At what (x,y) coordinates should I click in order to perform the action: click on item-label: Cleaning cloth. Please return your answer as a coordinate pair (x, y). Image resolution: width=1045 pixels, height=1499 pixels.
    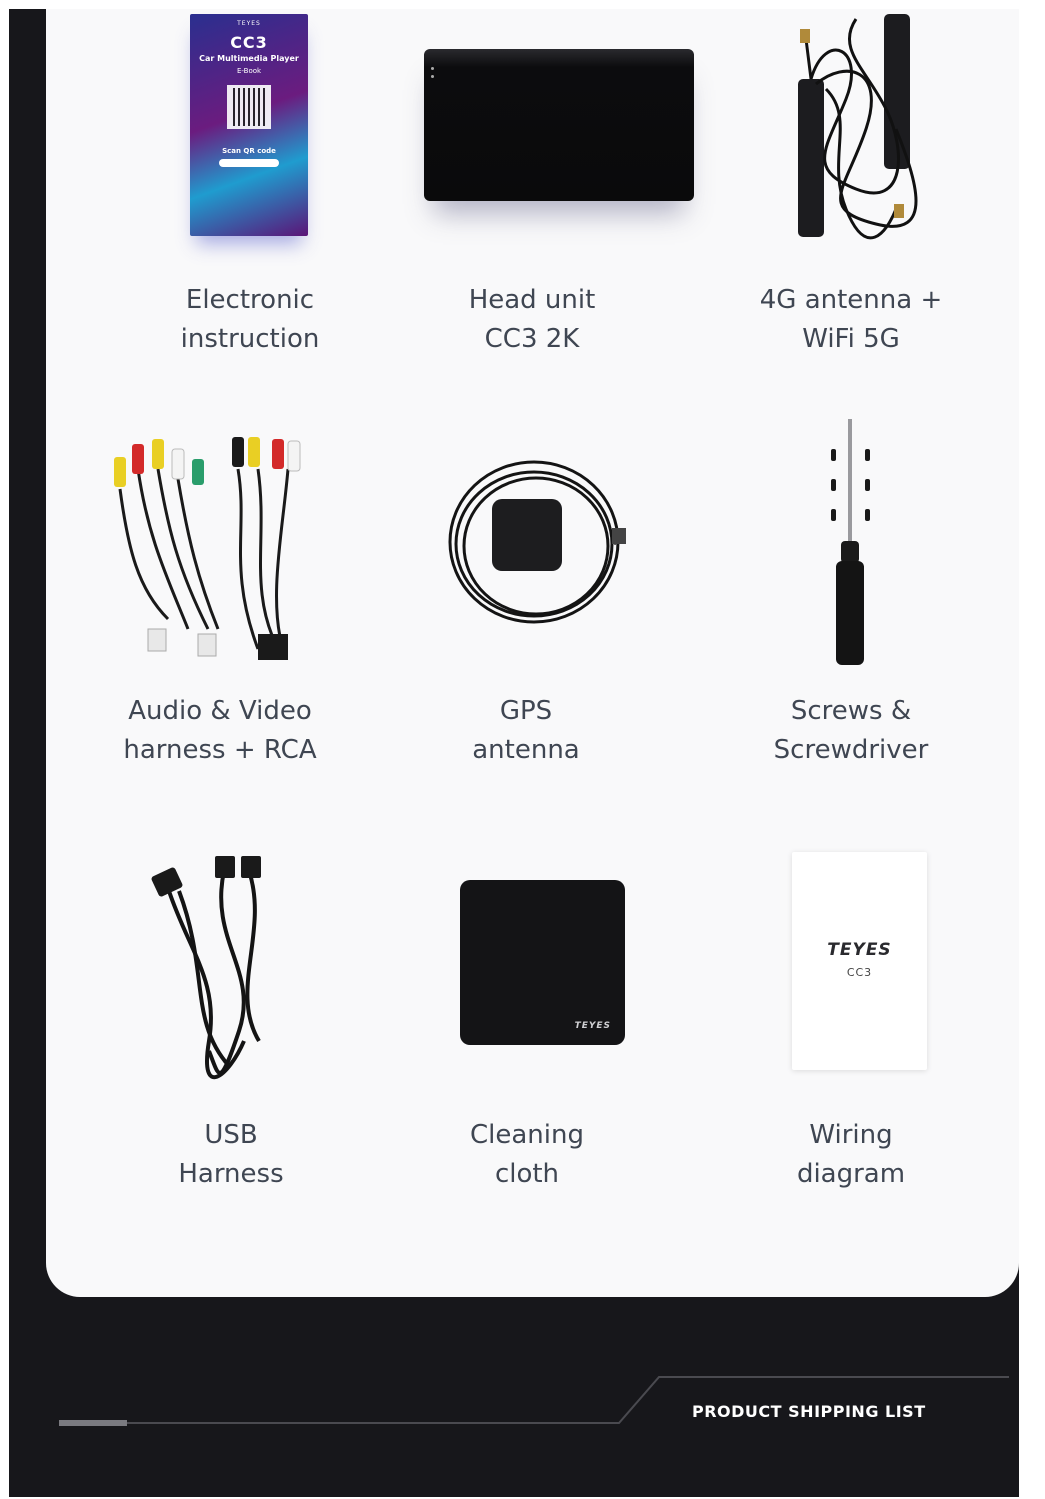
    Looking at the image, I should click on (527, 1155).